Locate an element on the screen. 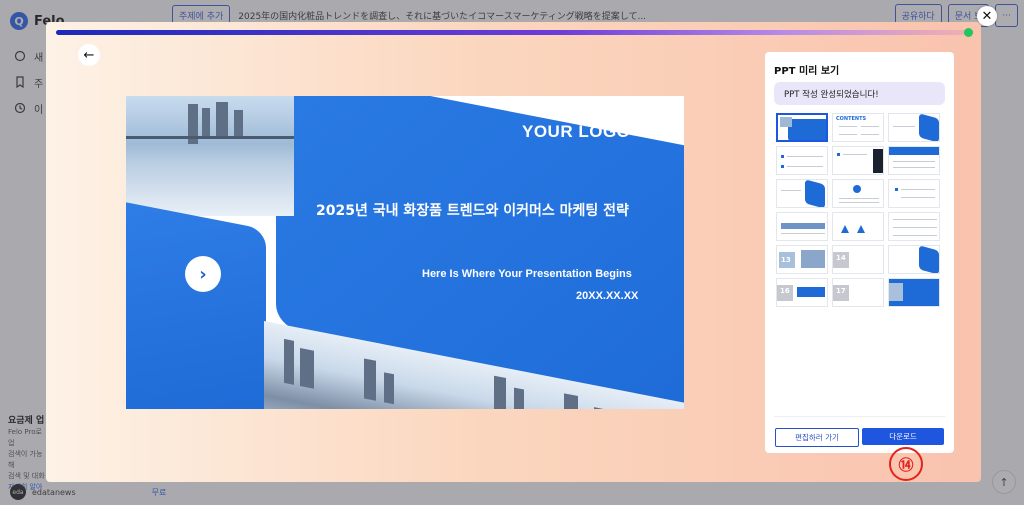 Image resolution: width=1024 pixels, height=505 pixels. slide-date: 20XX.XX.XX is located at coordinates (607, 296).